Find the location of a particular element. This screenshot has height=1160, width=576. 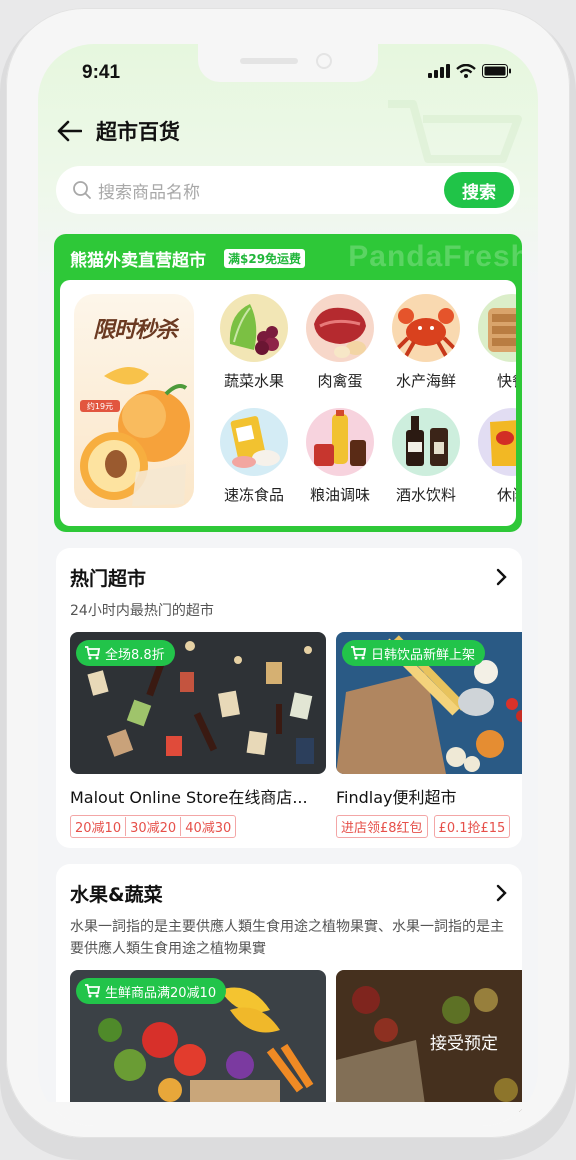

home-indicator is located at coordinates (288, 1114).